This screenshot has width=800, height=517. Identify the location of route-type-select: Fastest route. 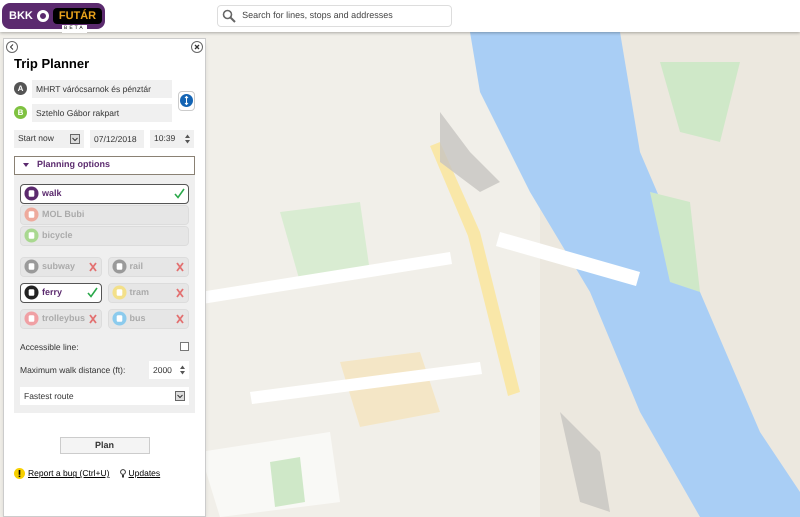
(104, 396).